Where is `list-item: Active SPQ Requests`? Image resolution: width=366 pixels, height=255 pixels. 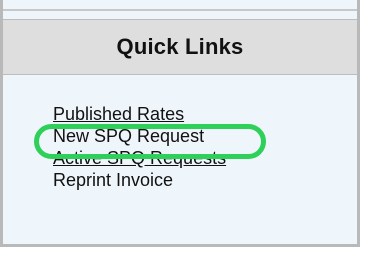
list-item: Active SPQ Requests is located at coordinates (139, 158).